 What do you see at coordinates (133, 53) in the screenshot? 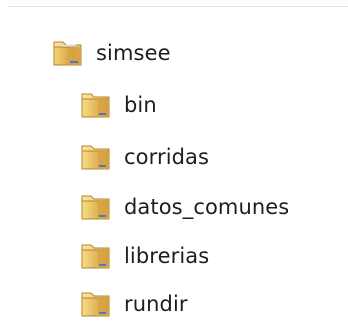
I see `tree-item-label: simsee` at bounding box center [133, 53].